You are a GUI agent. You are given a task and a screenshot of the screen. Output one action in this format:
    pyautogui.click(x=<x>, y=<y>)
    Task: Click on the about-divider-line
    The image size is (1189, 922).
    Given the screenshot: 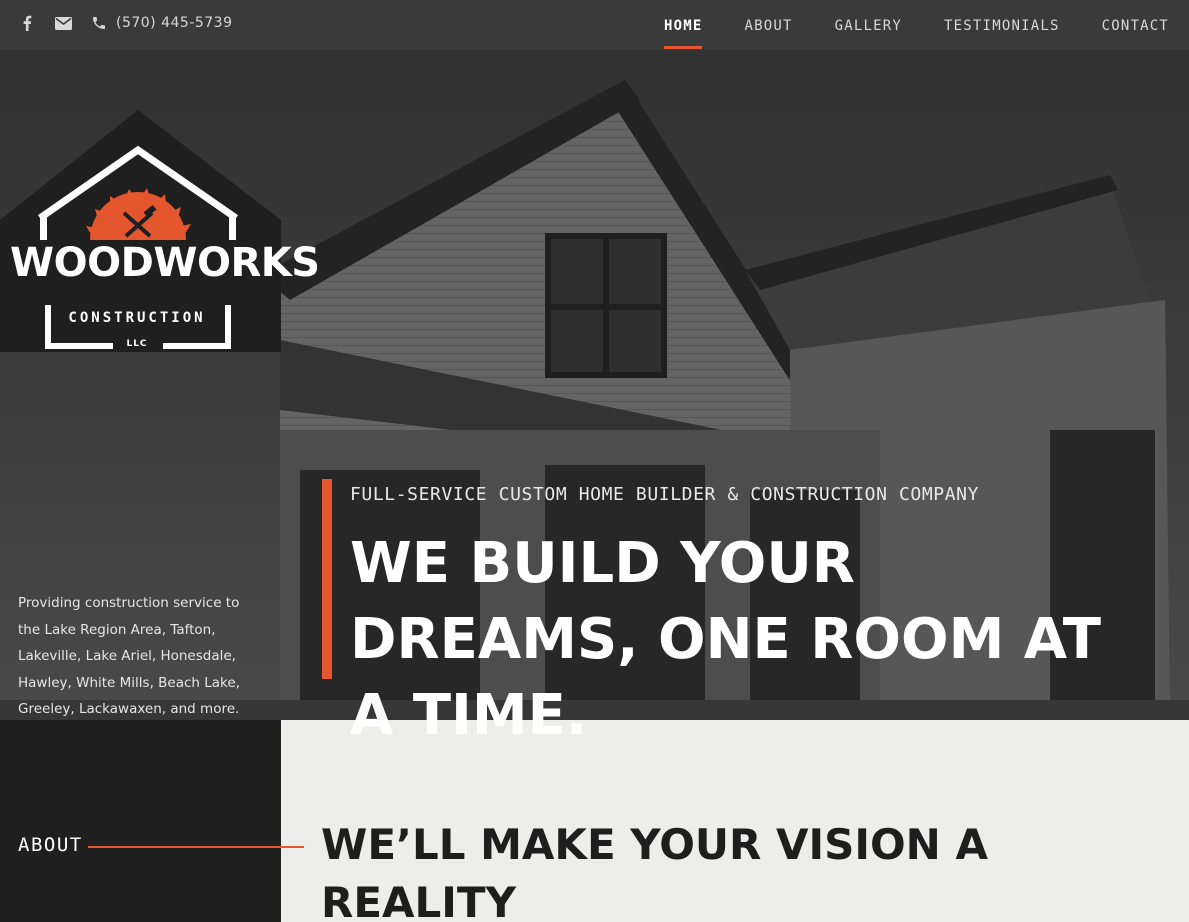 What is the action you would take?
    pyautogui.click(x=196, y=847)
    